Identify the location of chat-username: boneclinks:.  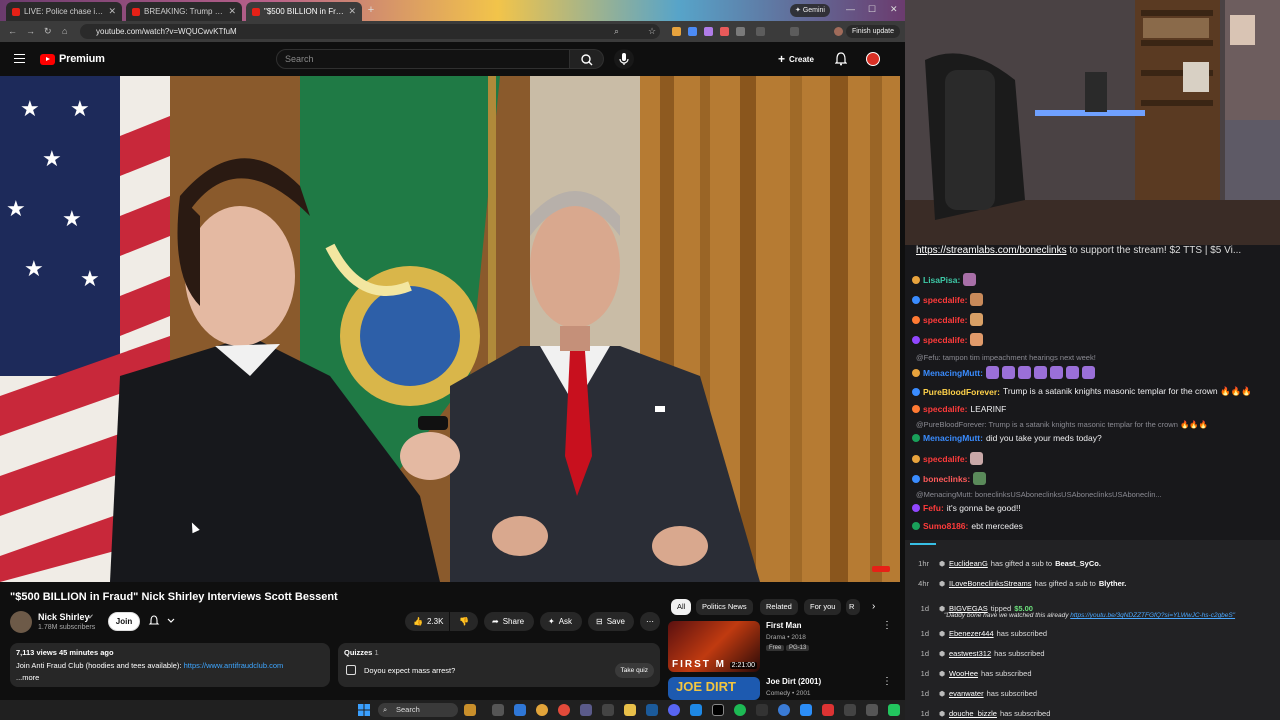
(946, 479).